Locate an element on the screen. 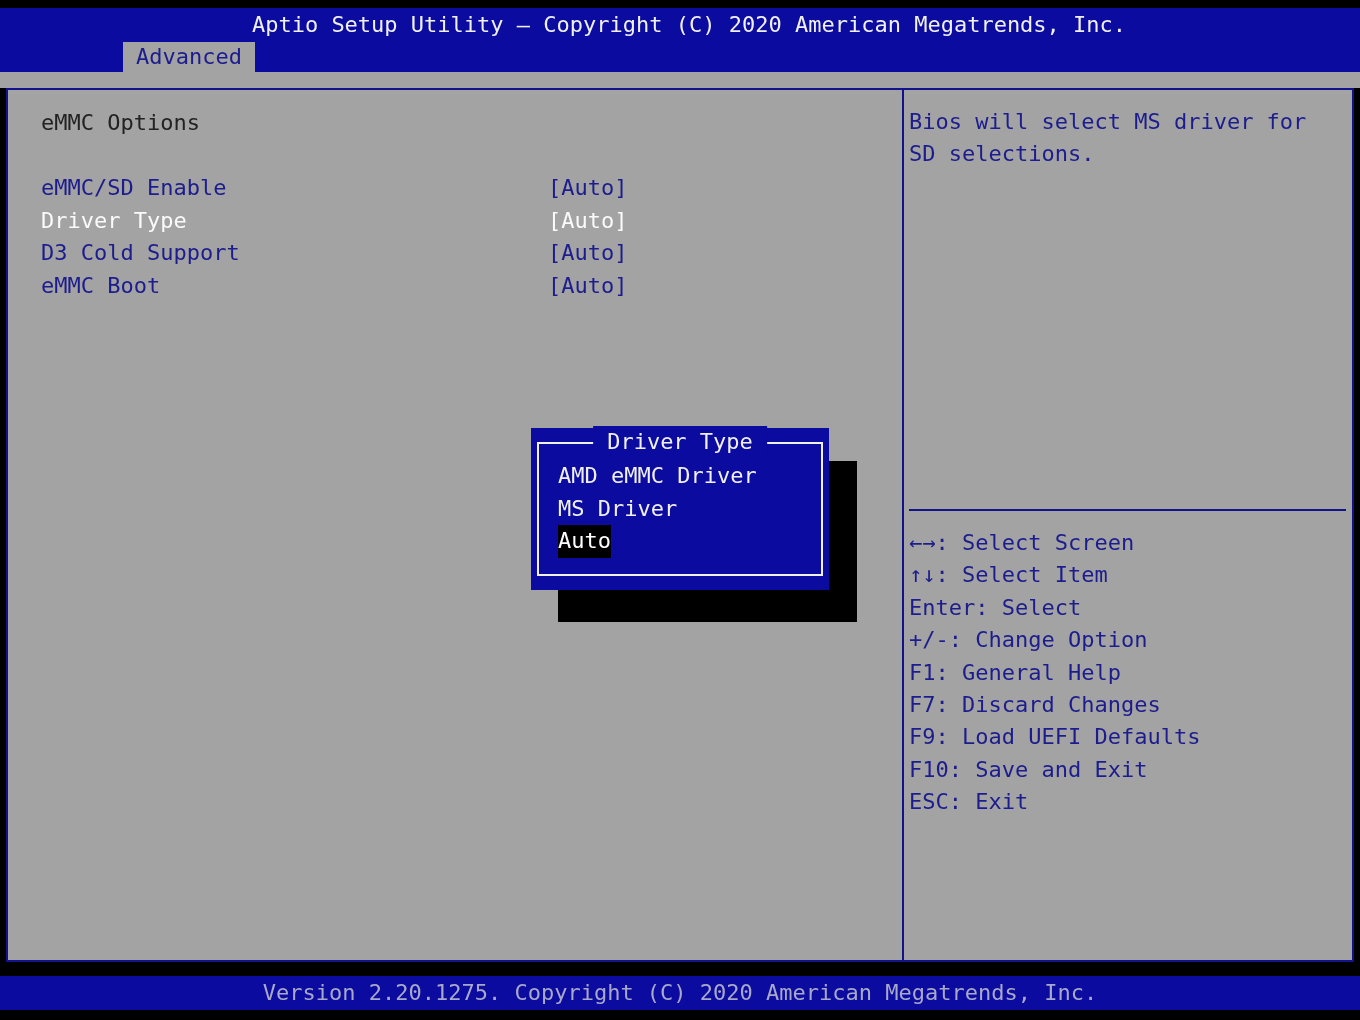 The height and width of the screenshot is (1020, 1360). key-help-text: F7: Discard Changes is located at coordinates (1035, 705).